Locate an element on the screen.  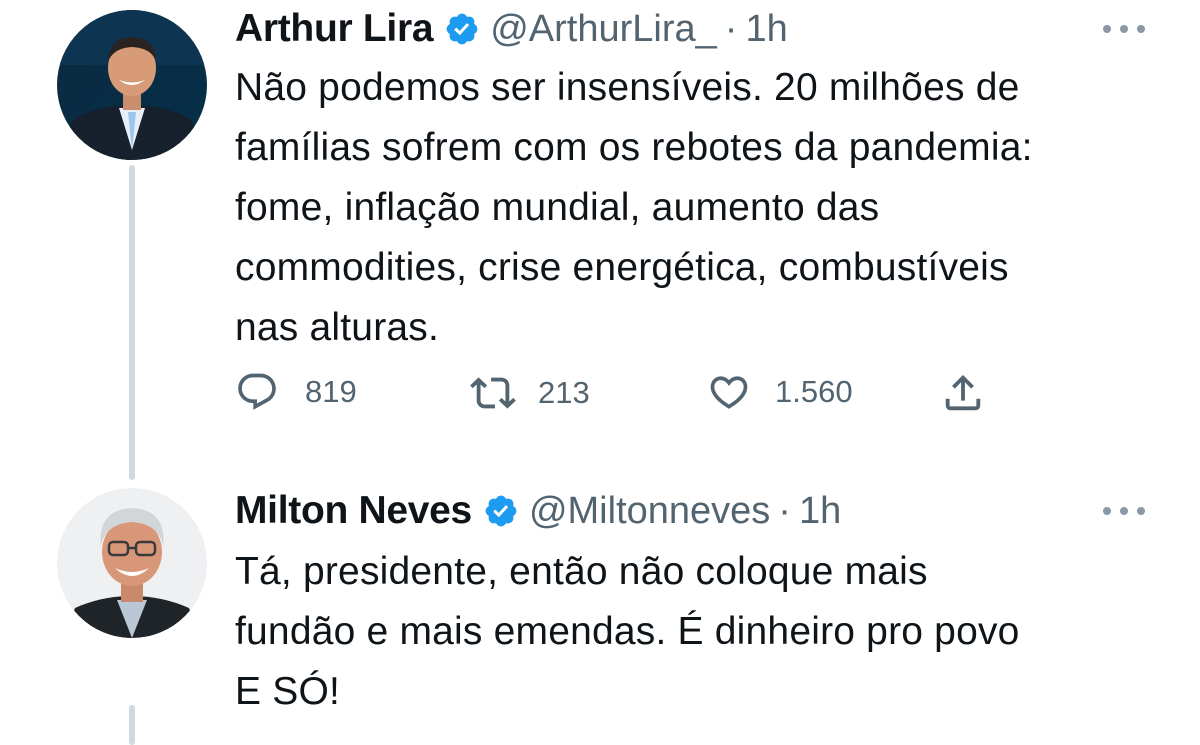
like-count: 1.560 is located at coordinates (814, 391).